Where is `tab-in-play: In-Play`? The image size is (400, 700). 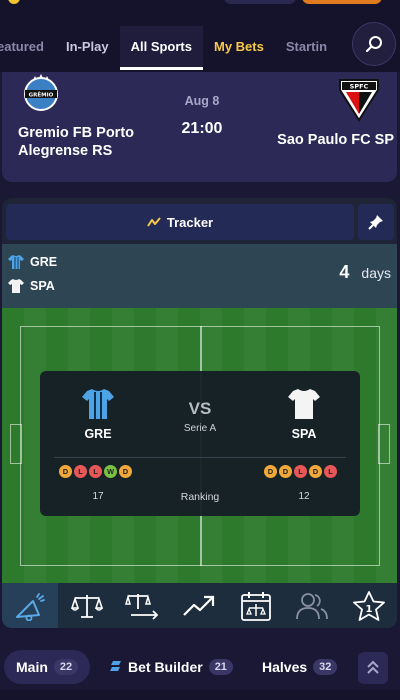 tab-in-play: In-Play is located at coordinates (87, 48).